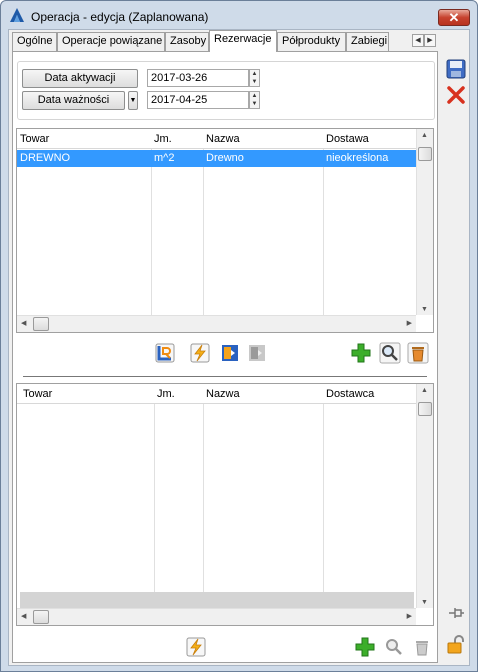  I want to click on tab-ogolne: Ogólne, so click(34, 41).